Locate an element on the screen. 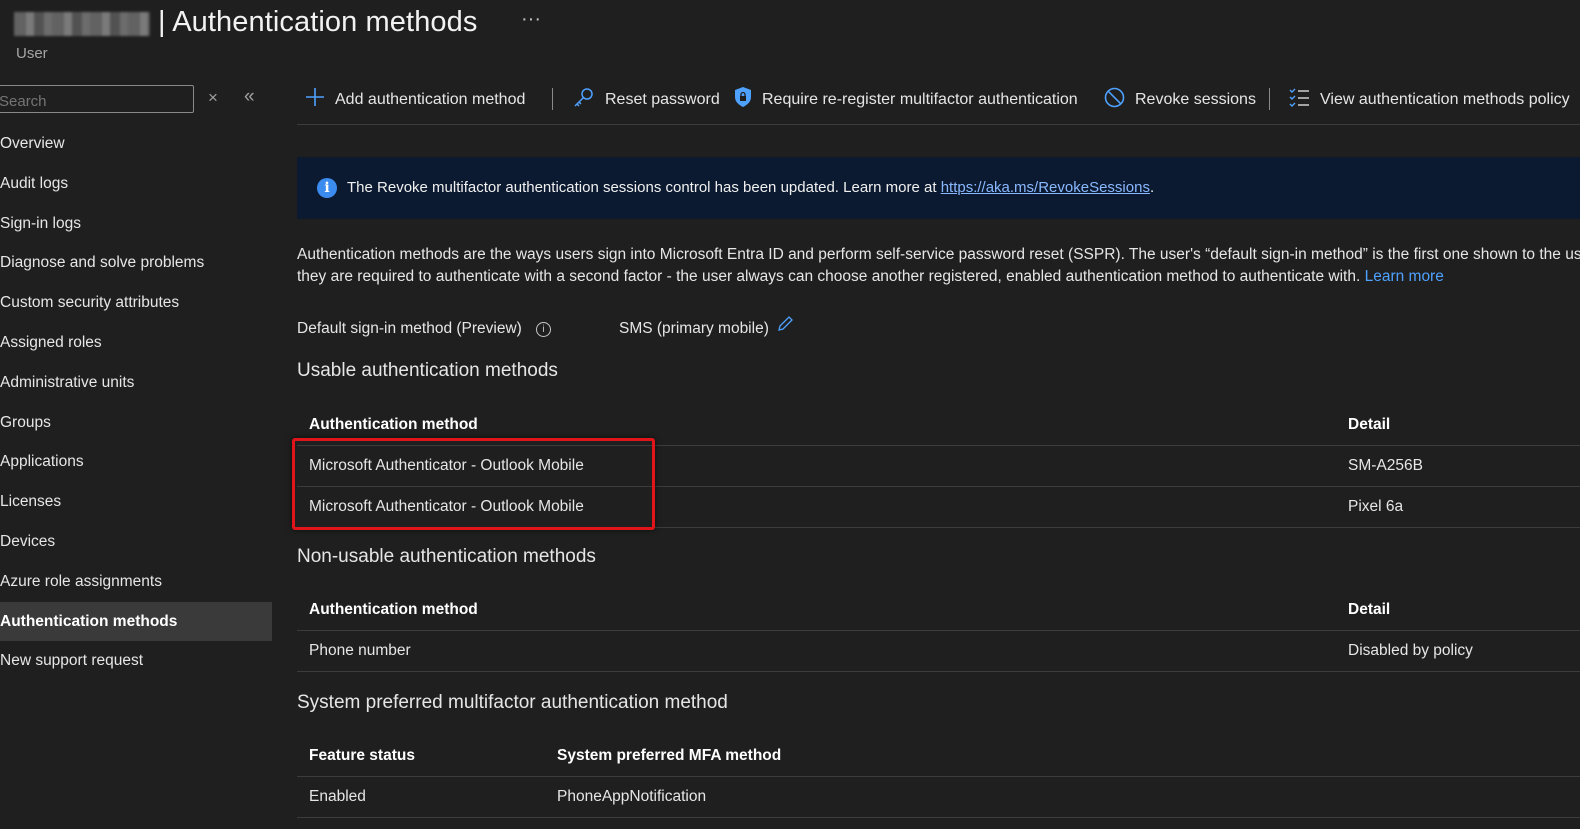 The height and width of the screenshot is (829, 1580). reset-password-button: Reset password is located at coordinates (646, 100).